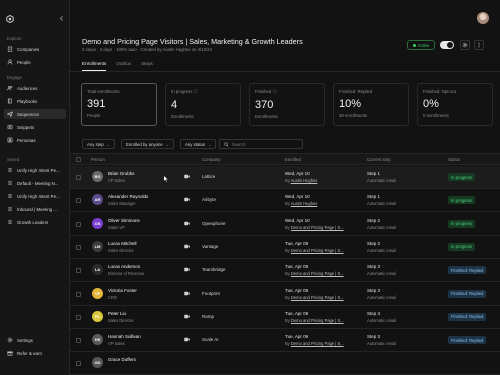  What do you see at coordinates (124, 220) in the screenshot?
I see `person-name: Oliver Simmons` at bounding box center [124, 220].